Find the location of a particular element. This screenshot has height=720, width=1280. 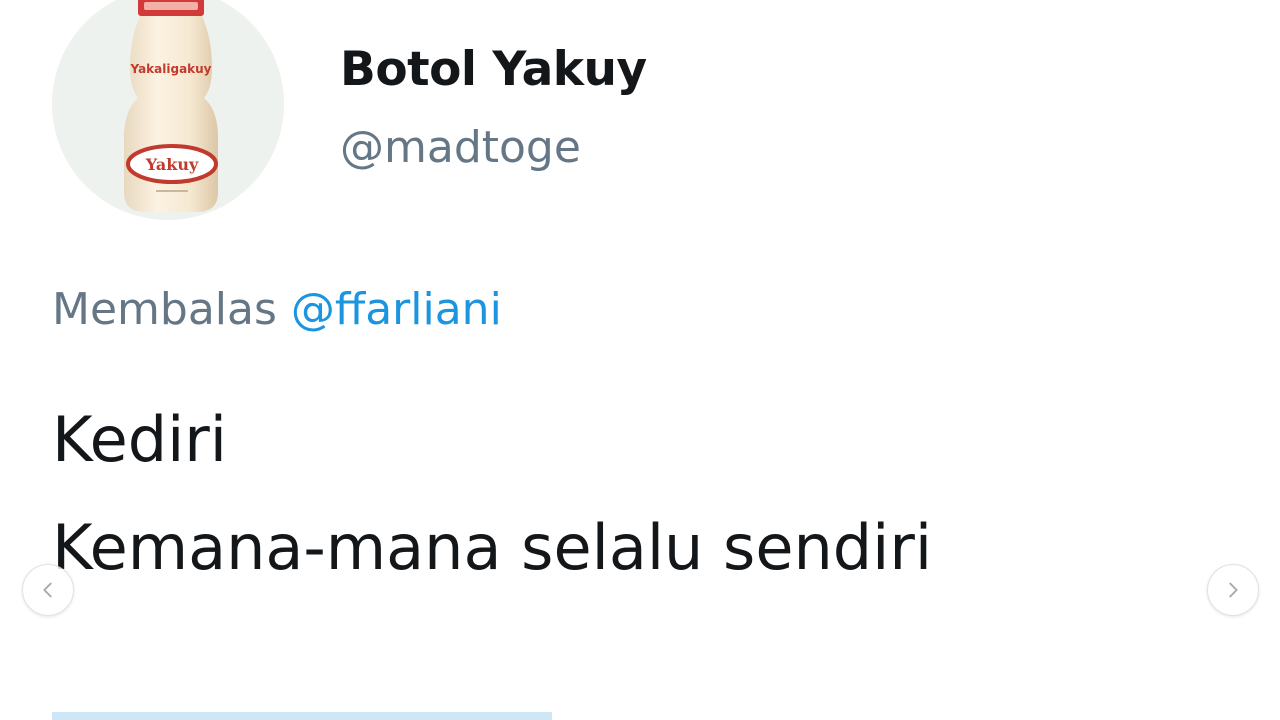

avatar: Yakaligakuy Yakuy is located at coordinates (168, 110).